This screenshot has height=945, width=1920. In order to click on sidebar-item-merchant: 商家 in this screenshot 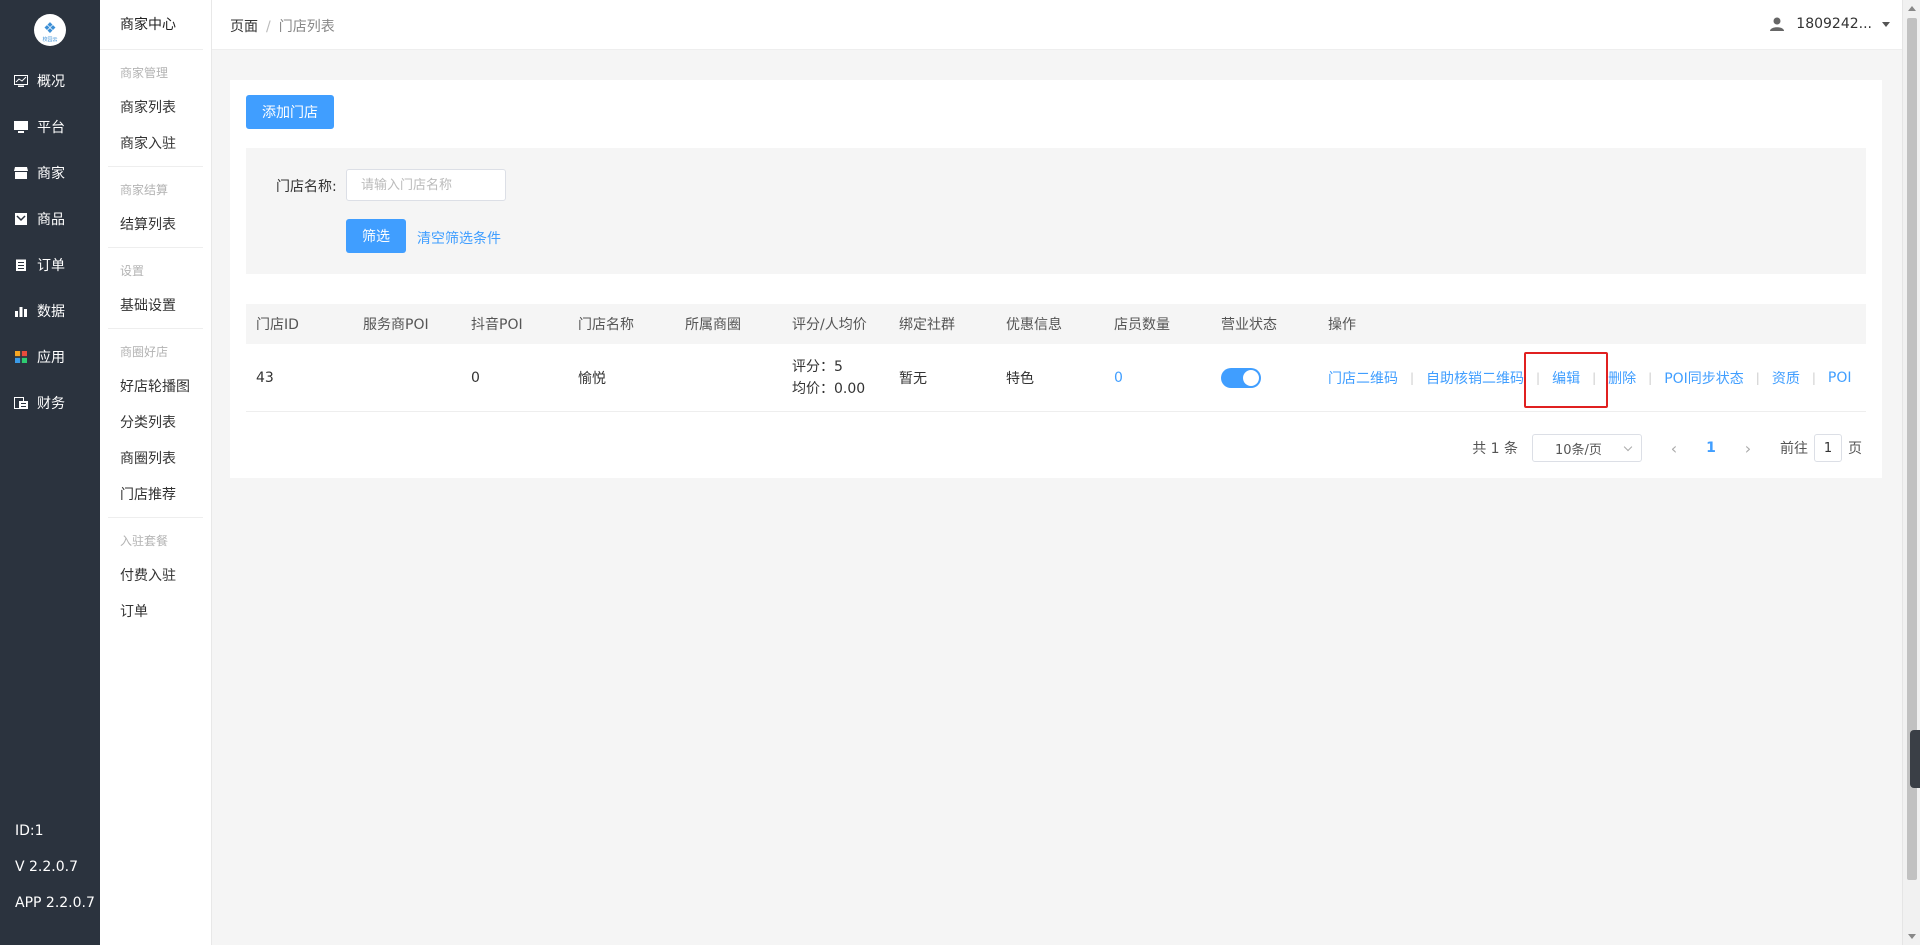, I will do `click(50, 173)`.